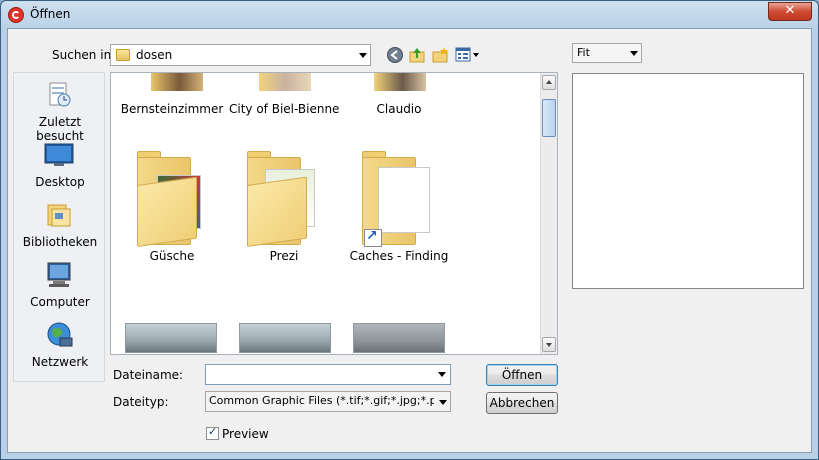  I want to click on list-item: Claudio, so click(399, 96).